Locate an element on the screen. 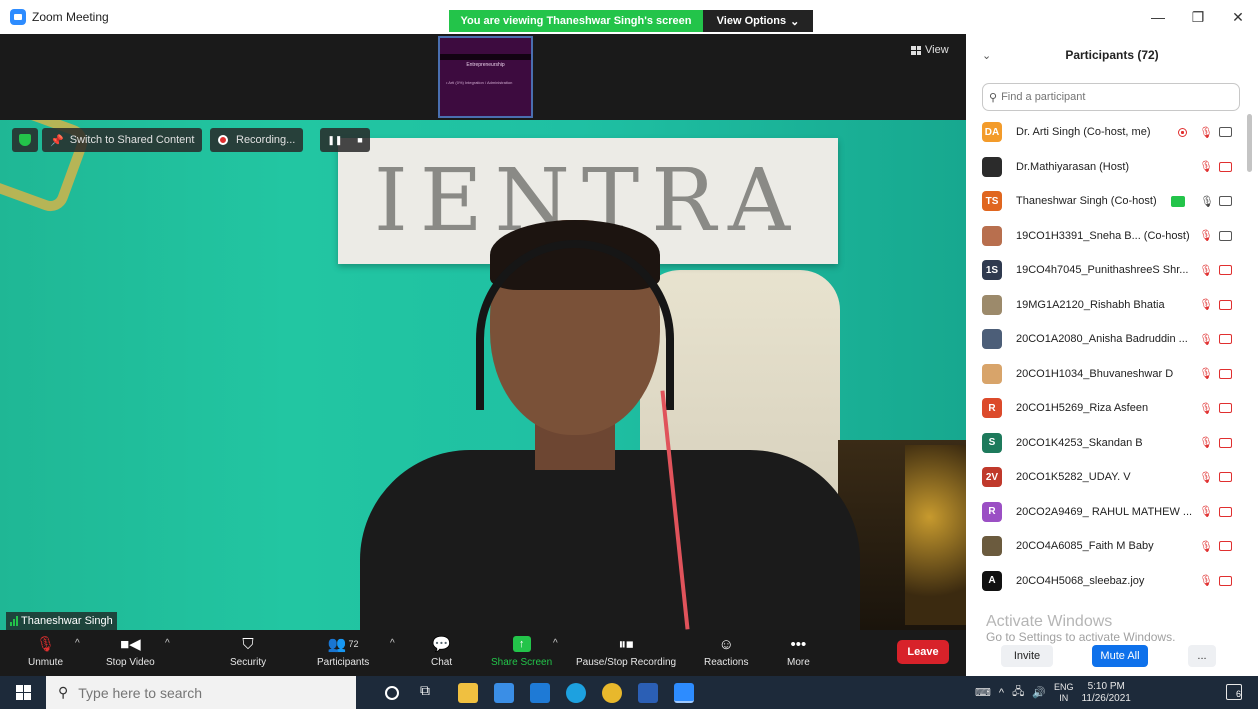 The width and height of the screenshot is (1258, 709). participant-row: TS Thaneshwar Singh (Co-host) 🎙︎ is located at coordinates (1106, 201).